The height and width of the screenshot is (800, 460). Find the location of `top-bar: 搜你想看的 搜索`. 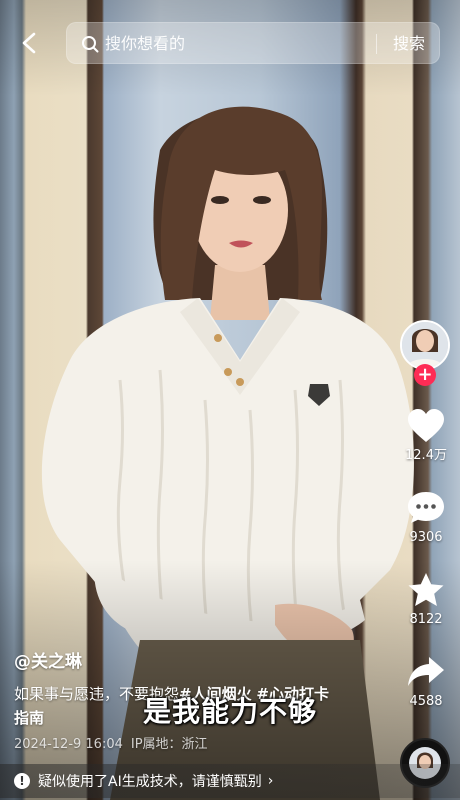

top-bar: 搜你想看的 搜索 is located at coordinates (230, 43).